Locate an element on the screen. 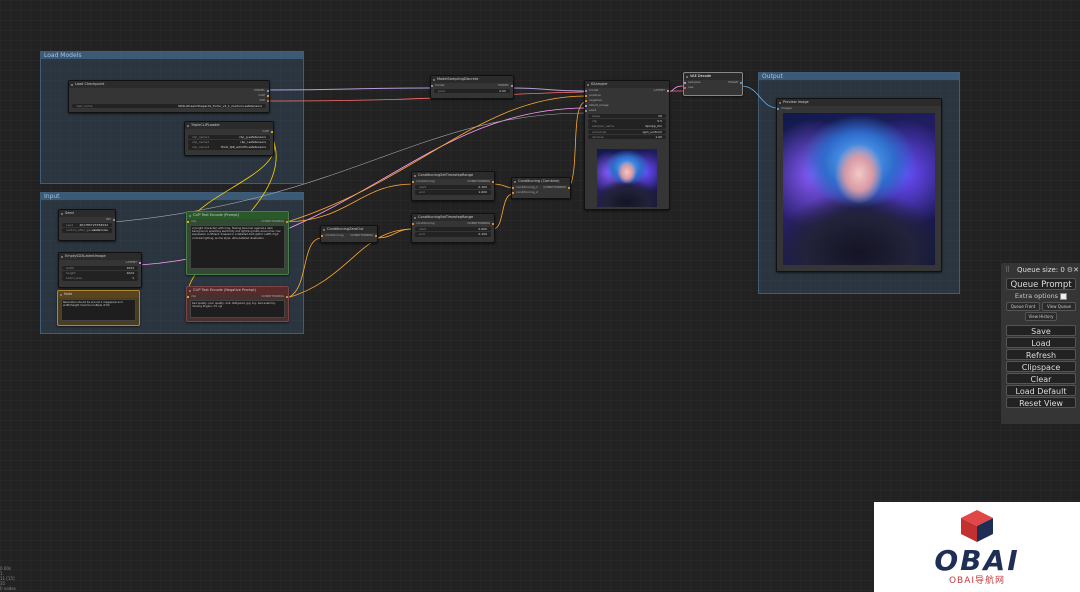 This screenshot has width=1080, height=592. node-title: TripleCLIPLoader is located at coordinates (229, 125).